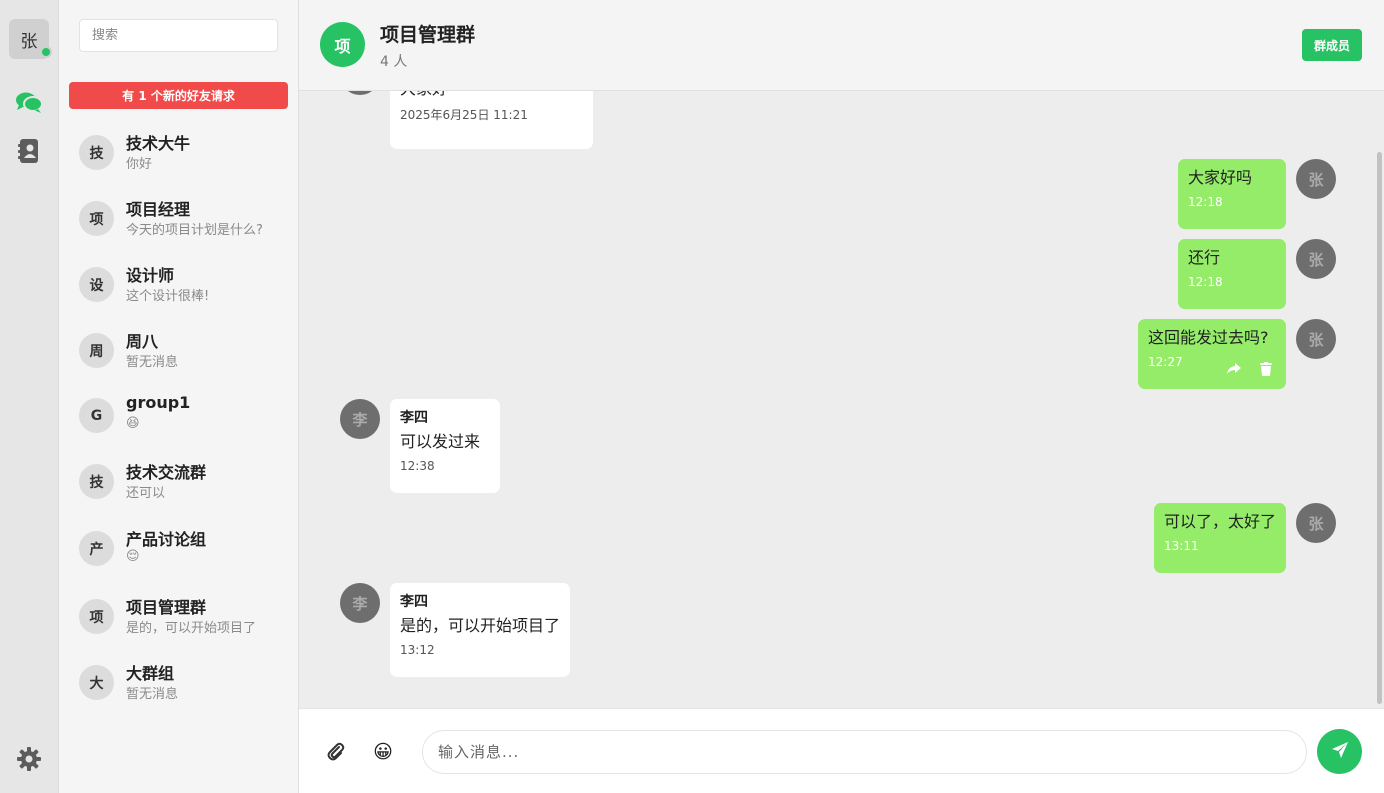 Image resolution: width=1384 pixels, height=793 pixels. What do you see at coordinates (178, 95) in the screenshot?
I see `friend-request-banner: 有 1 个新的好友请求` at bounding box center [178, 95].